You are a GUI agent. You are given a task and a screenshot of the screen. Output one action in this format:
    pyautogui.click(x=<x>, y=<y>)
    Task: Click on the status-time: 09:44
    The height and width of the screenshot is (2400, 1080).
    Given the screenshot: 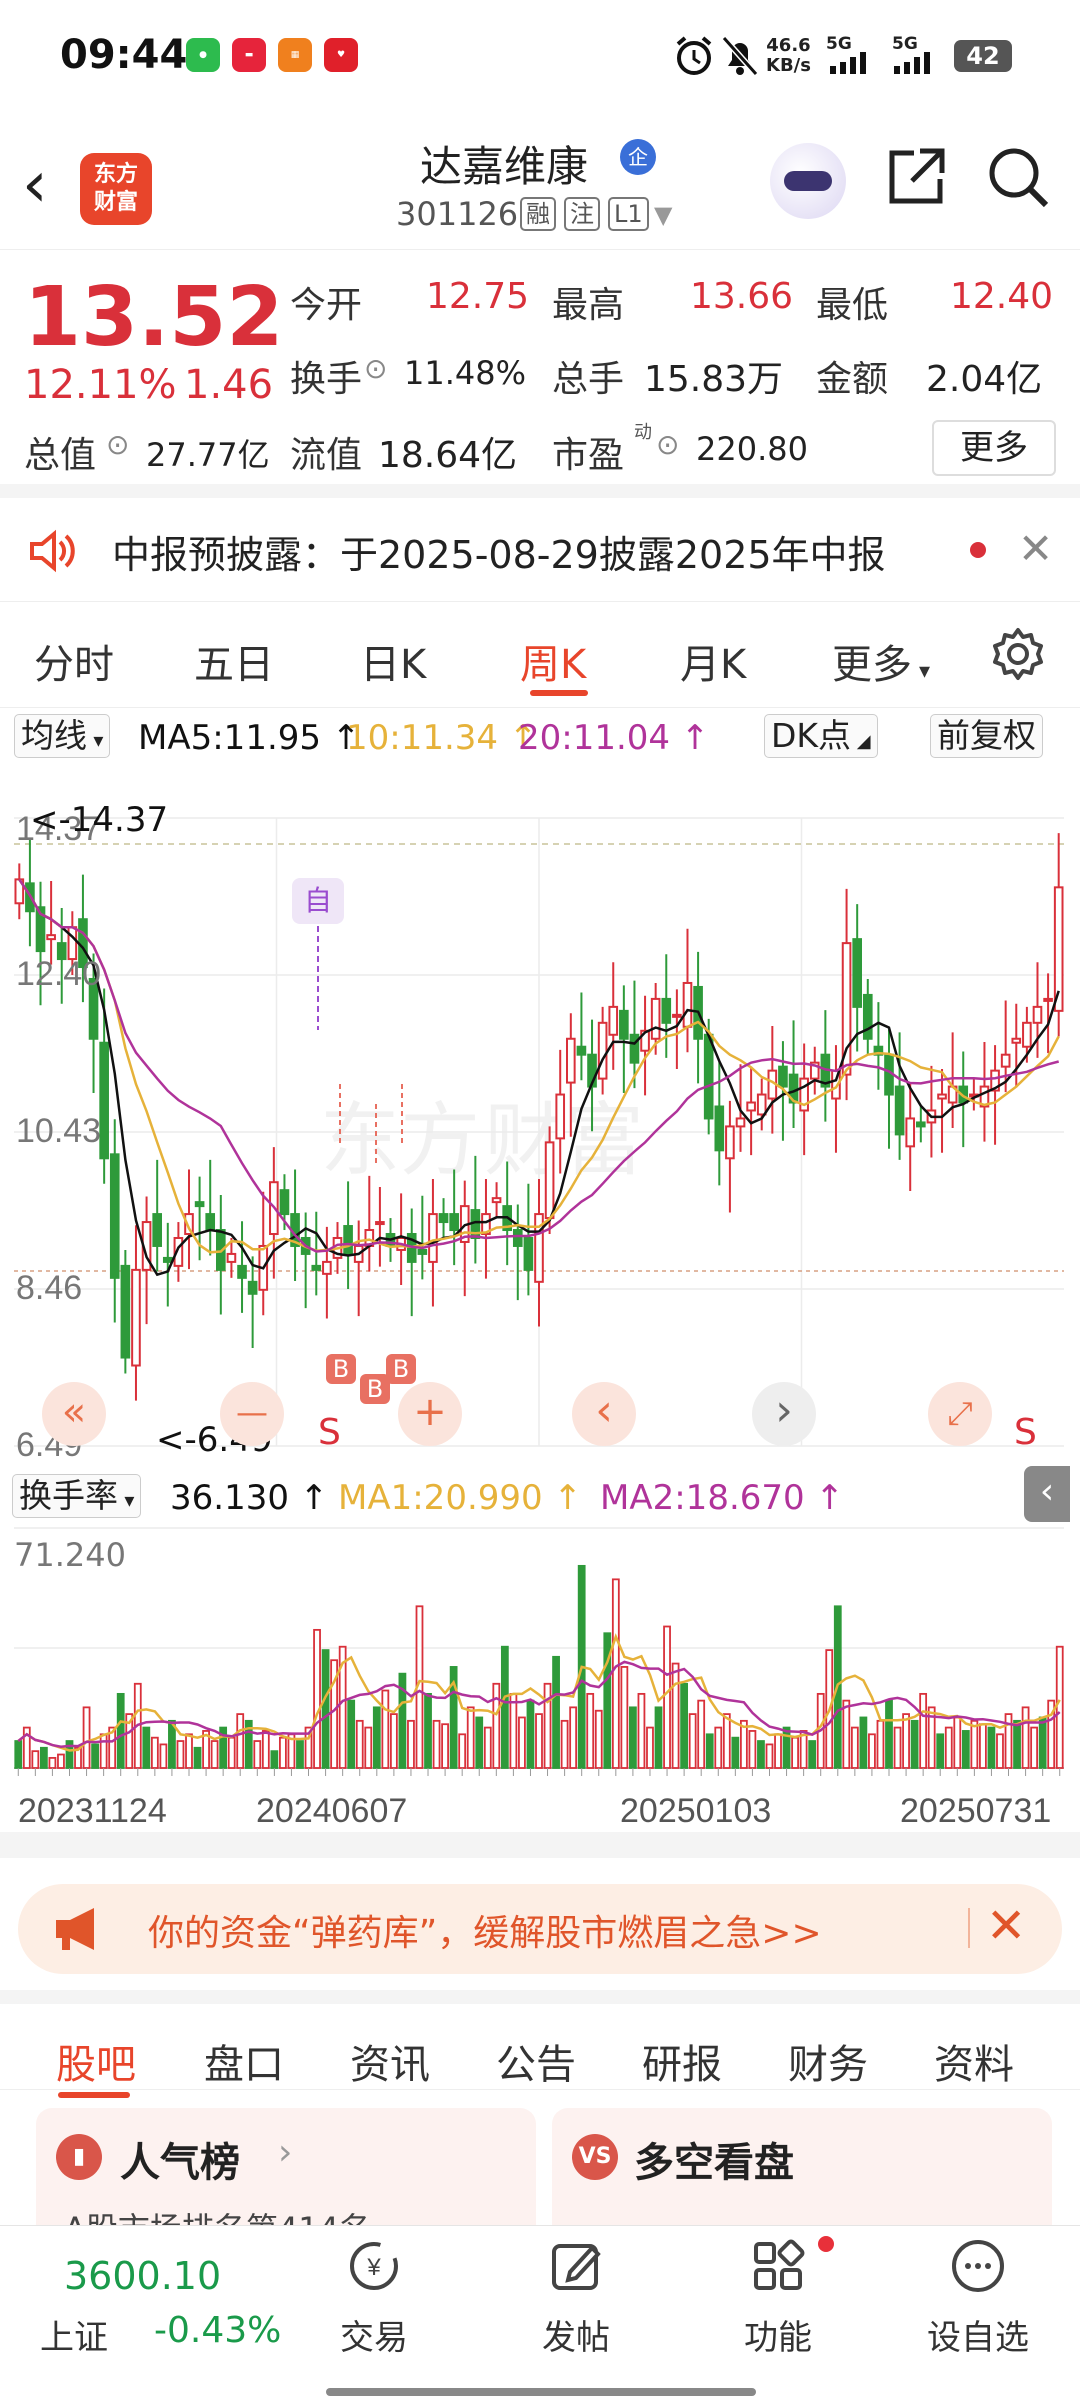 What is the action you would take?
    pyautogui.click(x=124, y=55)
    